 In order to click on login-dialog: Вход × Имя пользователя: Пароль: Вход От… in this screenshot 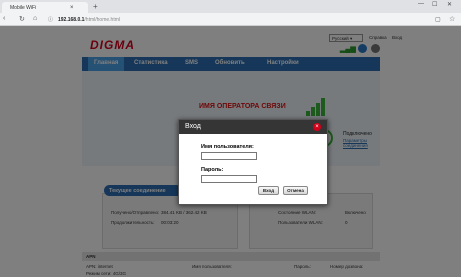, I will do `click(253, 162)`.